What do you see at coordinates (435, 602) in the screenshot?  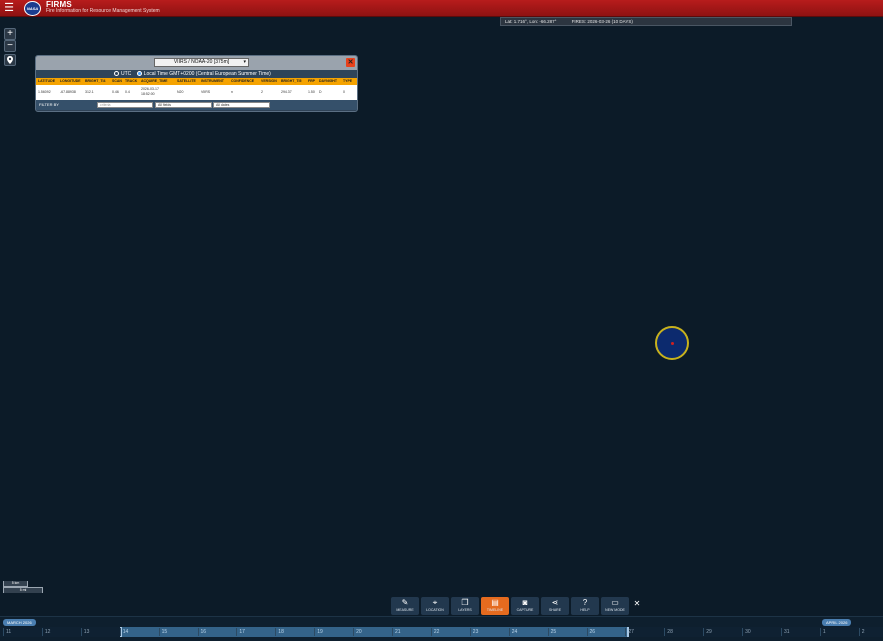 I see `pin-icon: ⌖` at bounding box center [435, 602].